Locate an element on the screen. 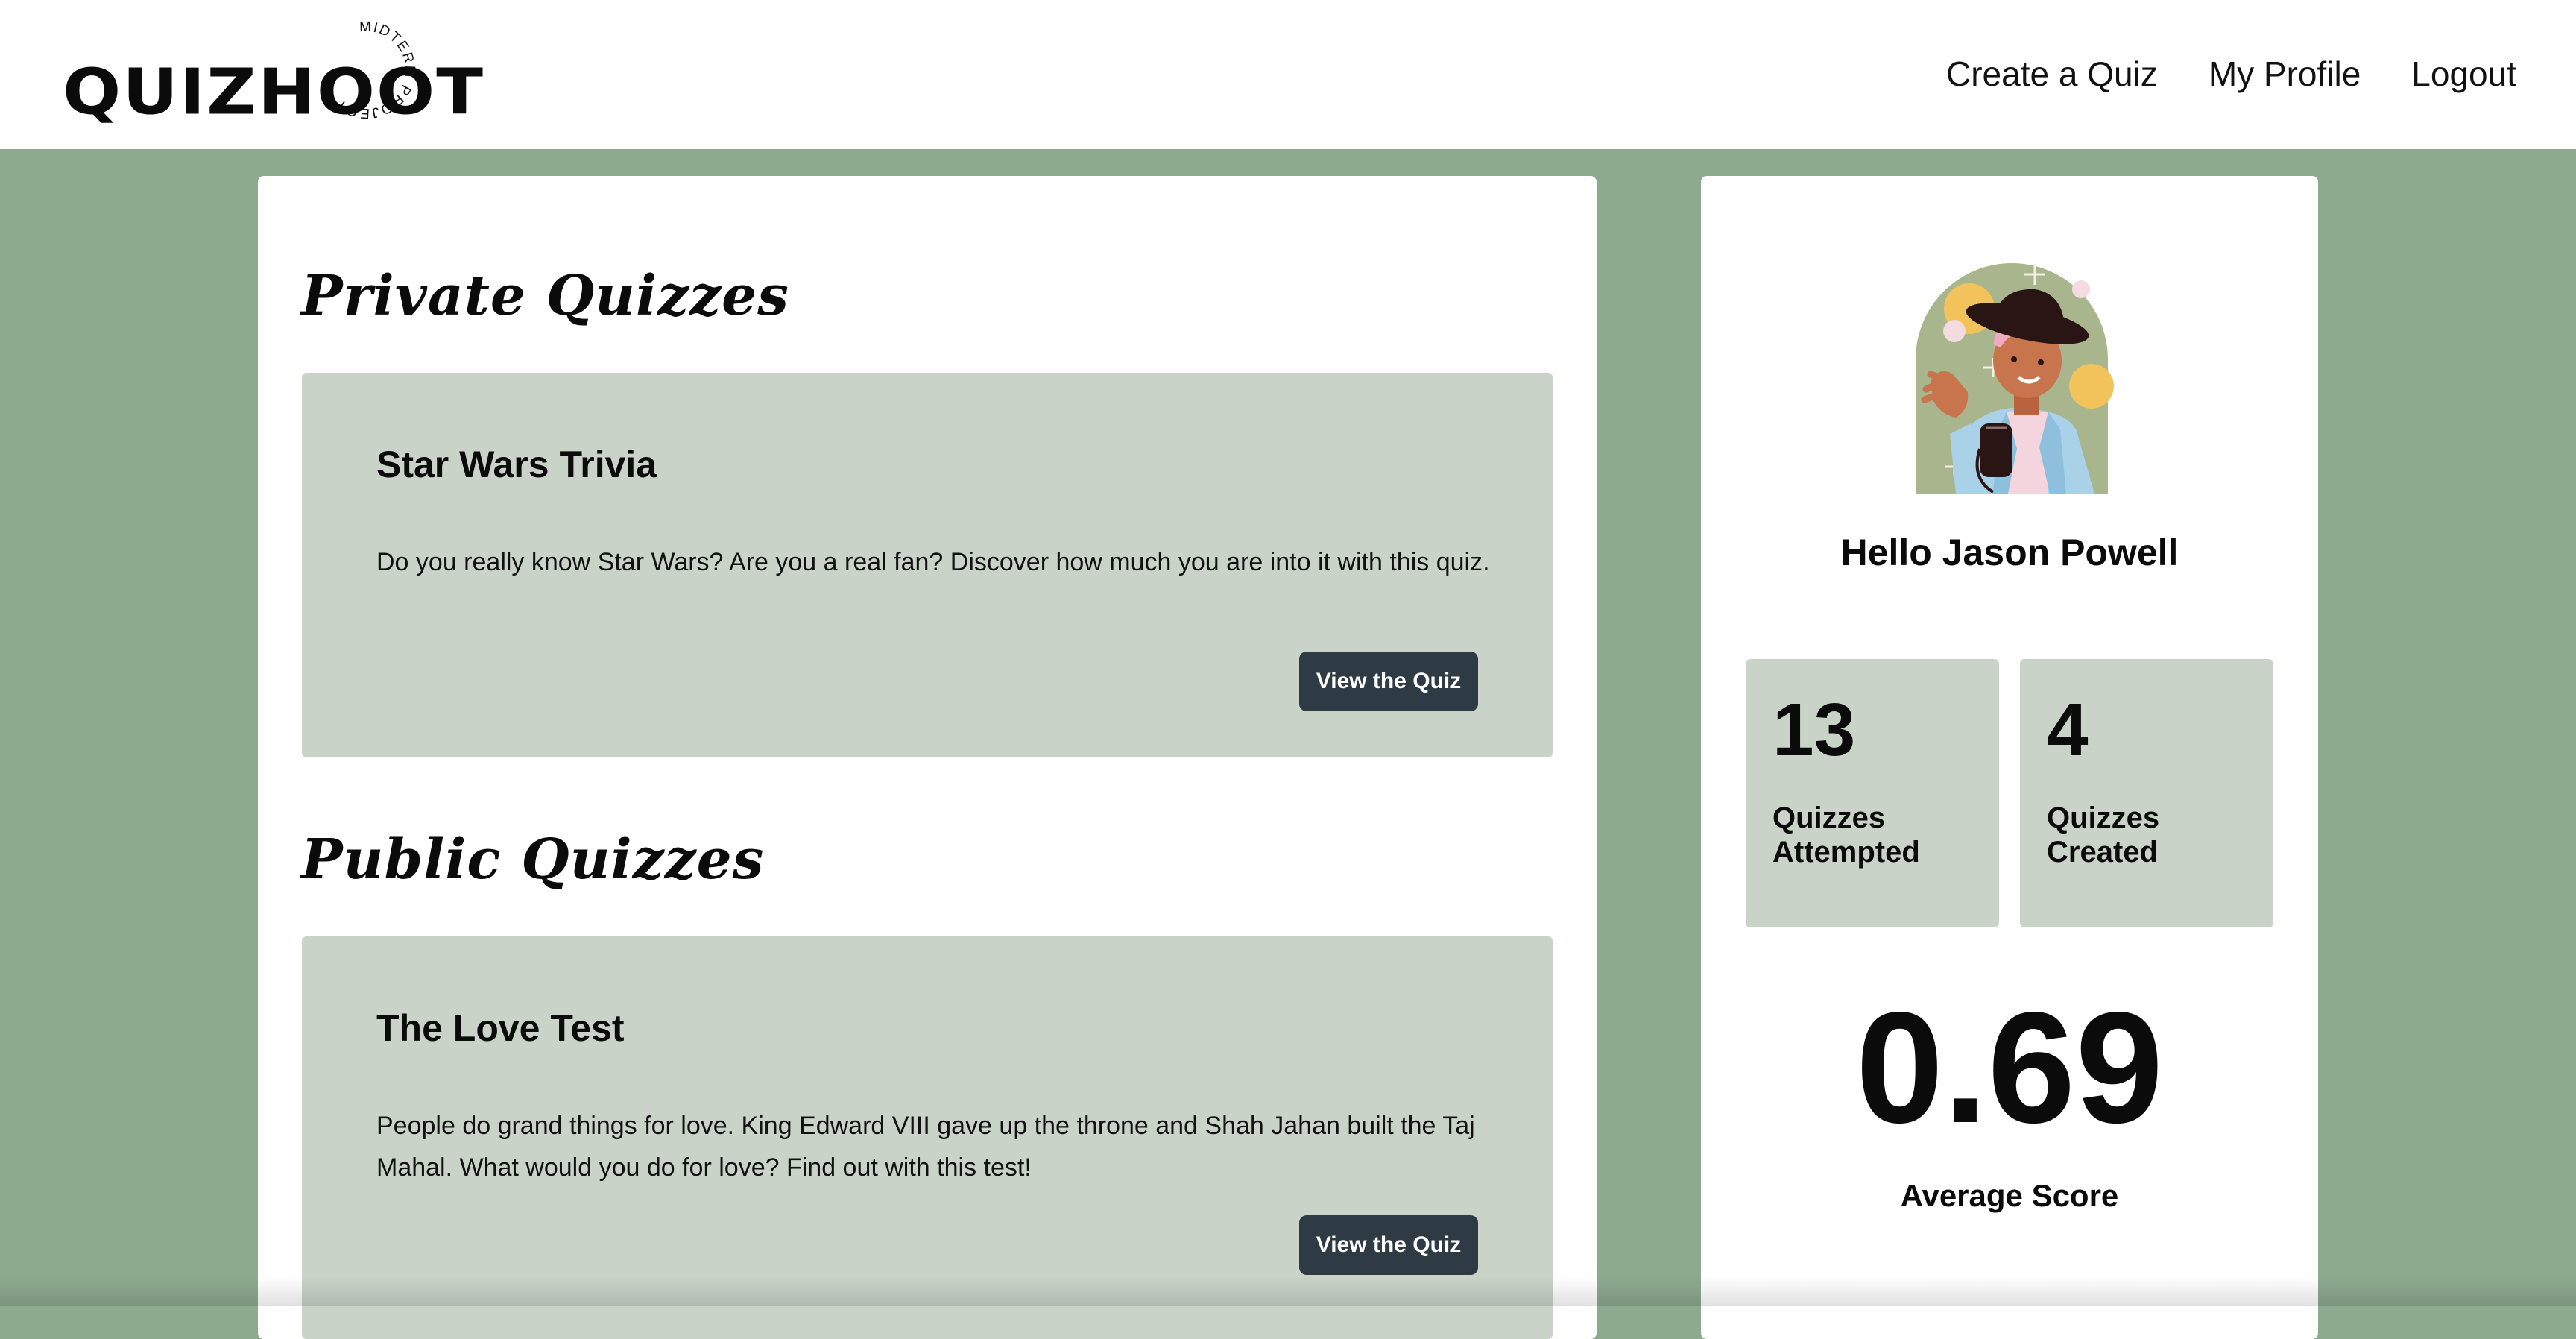 Image resolution: width=2576 pixels, height=1339 pixels. stat-value: 4 is located at coordinates (2068, 730).